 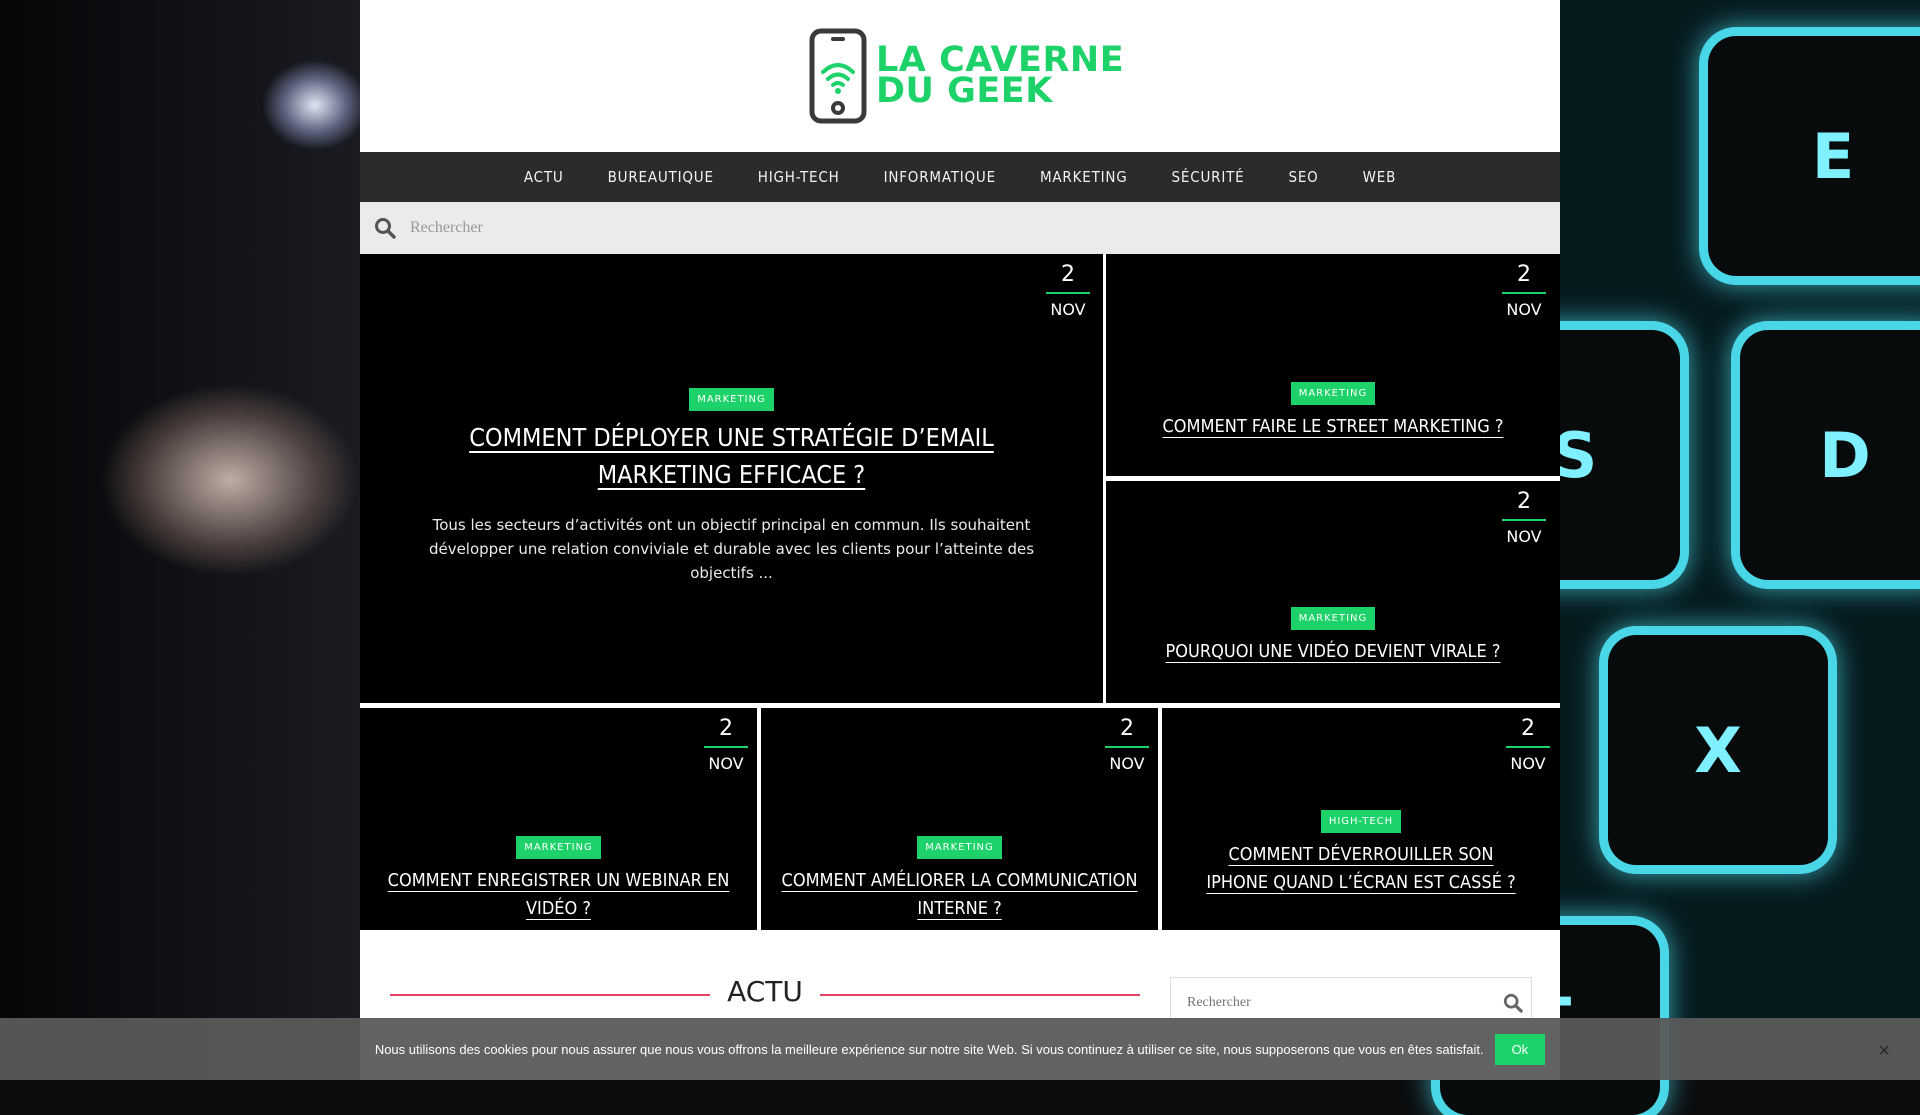 I want to click on cookie-ok-button: Ok, so click(x=1520, y=1049).